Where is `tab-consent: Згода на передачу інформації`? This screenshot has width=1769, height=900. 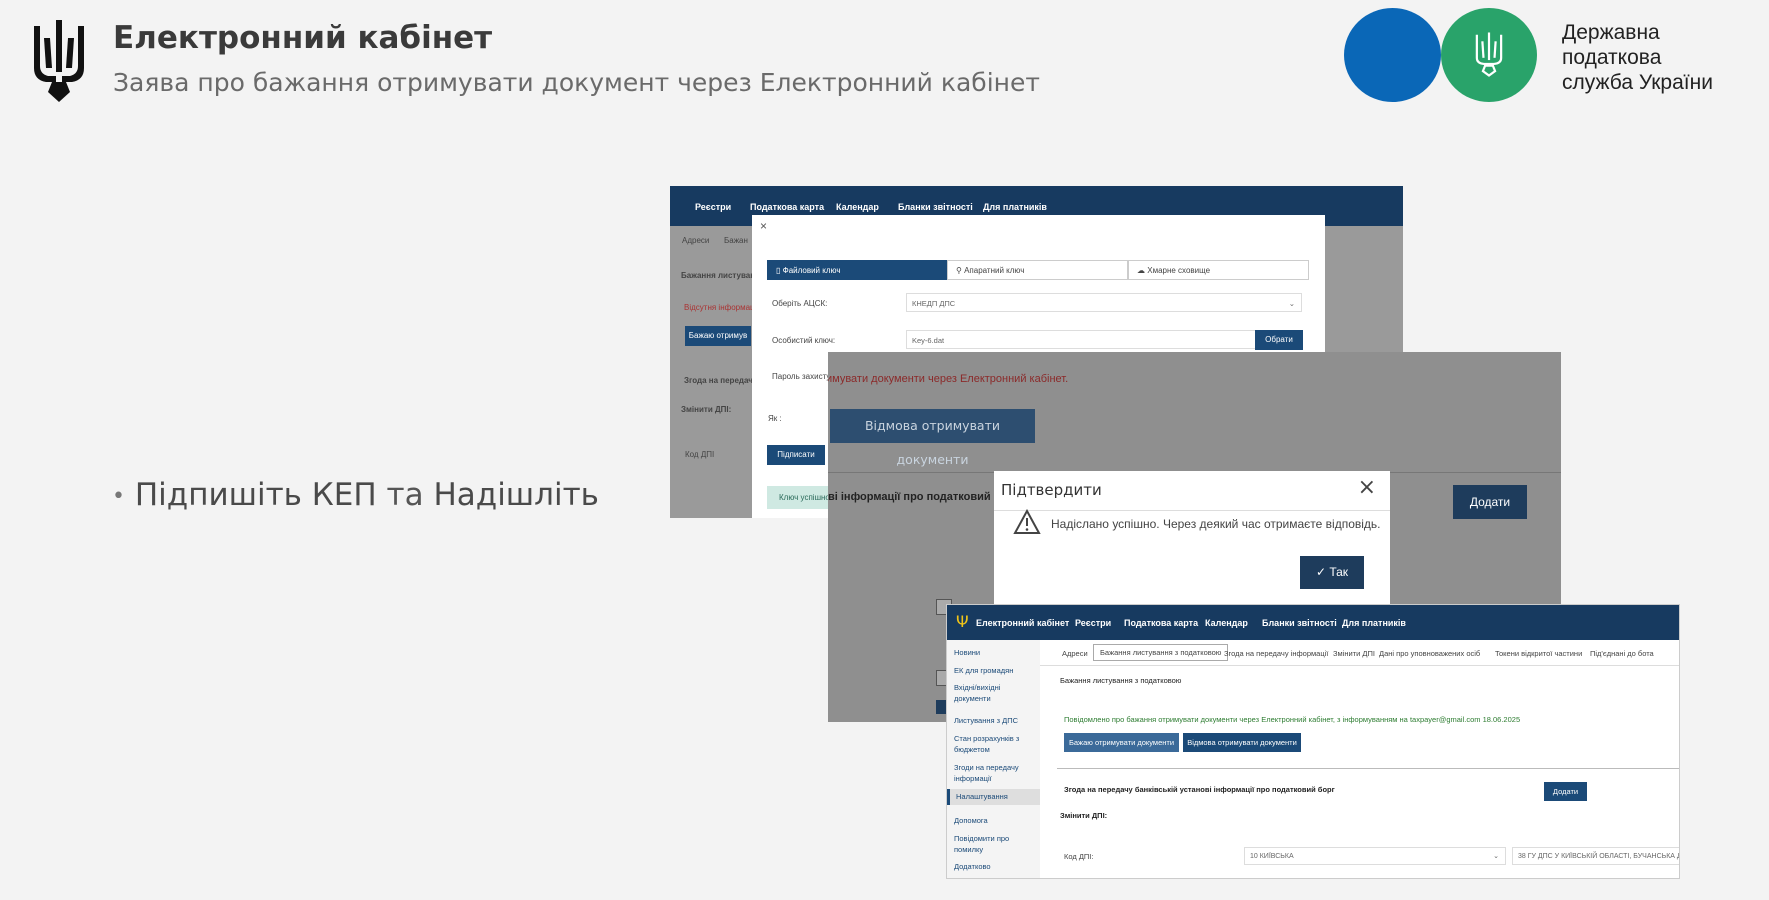
tab-consent: Згода на передачу інформації is located at coordinates (1276, 653).